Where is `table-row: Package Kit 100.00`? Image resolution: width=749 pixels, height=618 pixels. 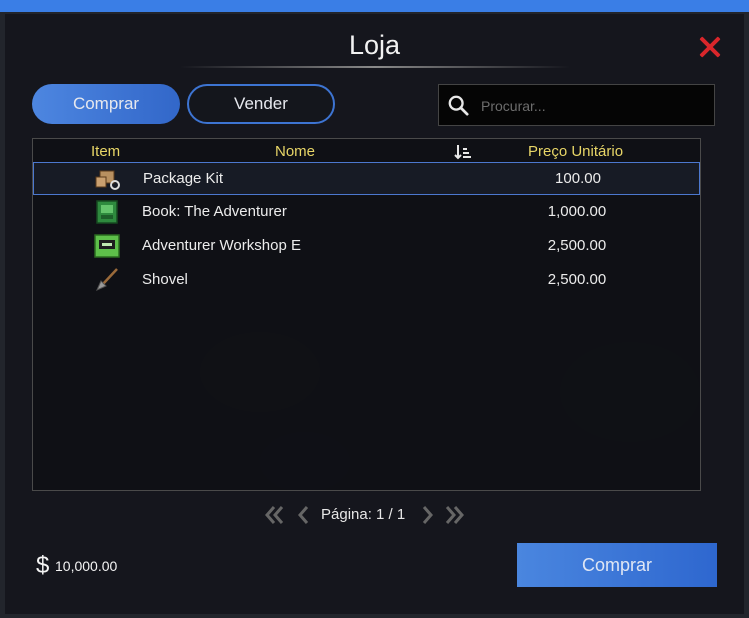 table-row: Package Kit 100.00 is located at coordinates (366, 178).